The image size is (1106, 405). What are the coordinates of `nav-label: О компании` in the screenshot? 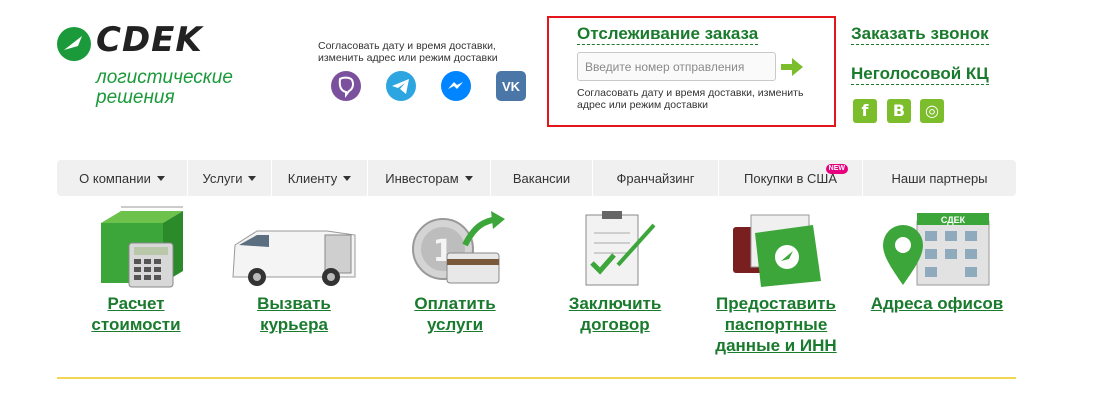 It's located at (115, 178).